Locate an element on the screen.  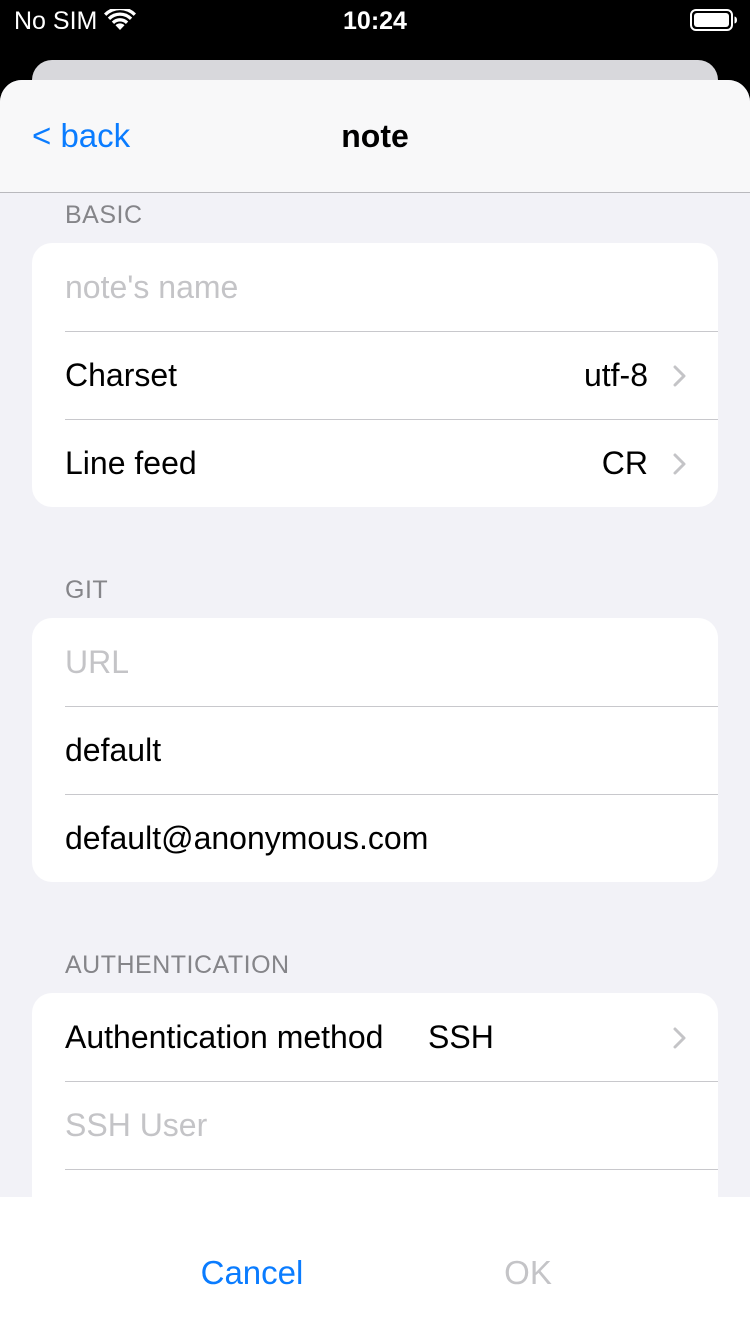
url-row: URL is located at coordinates (375, 662).